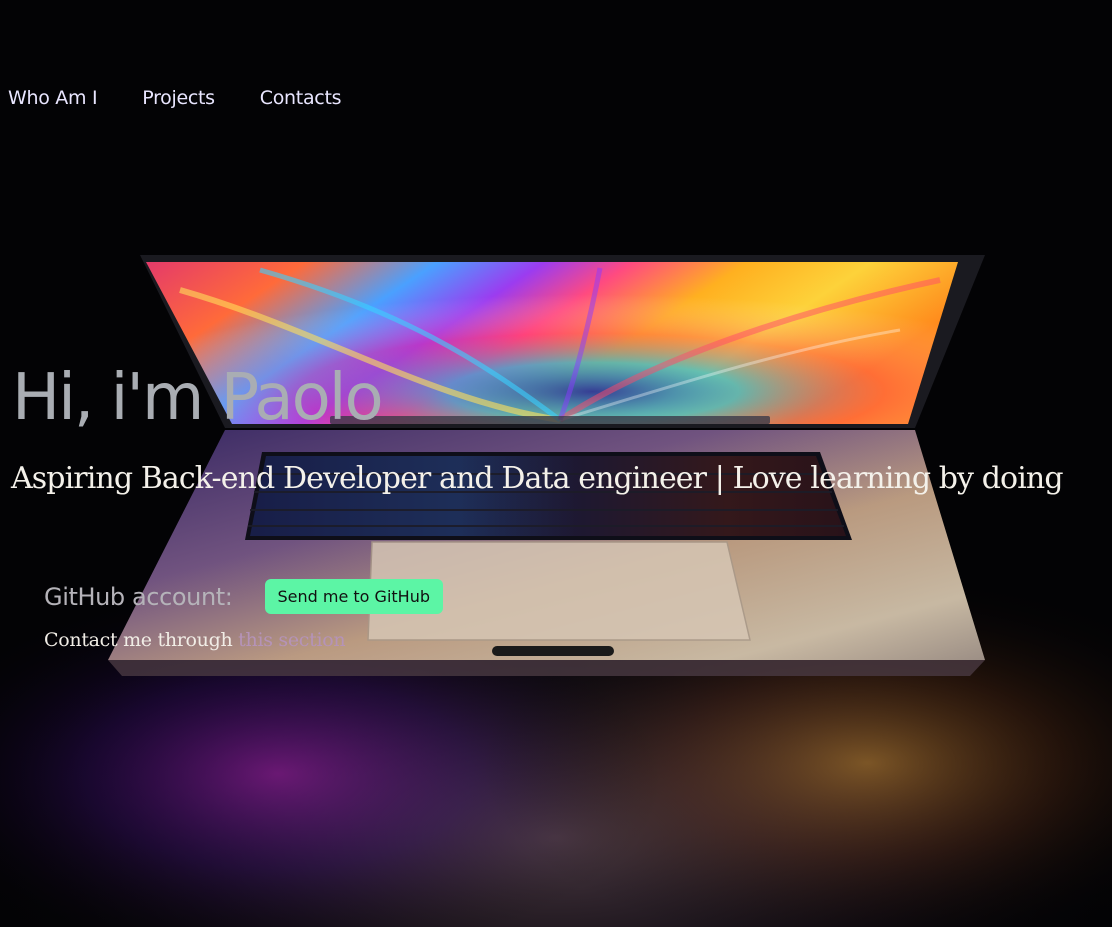  Describe the element at coordinates (53, 98) in the screenshot. I see `nav-link-who-am-i: Who Am I` at that location.